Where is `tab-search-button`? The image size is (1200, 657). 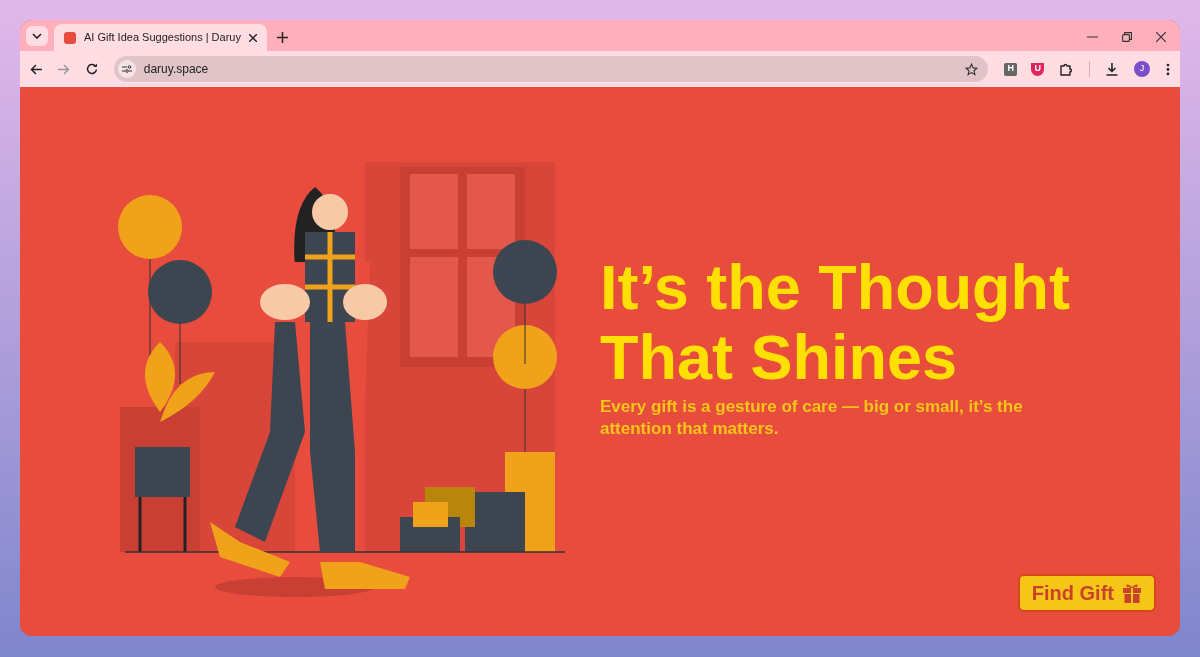 tab-search-button is located at coordinates (37, 36).